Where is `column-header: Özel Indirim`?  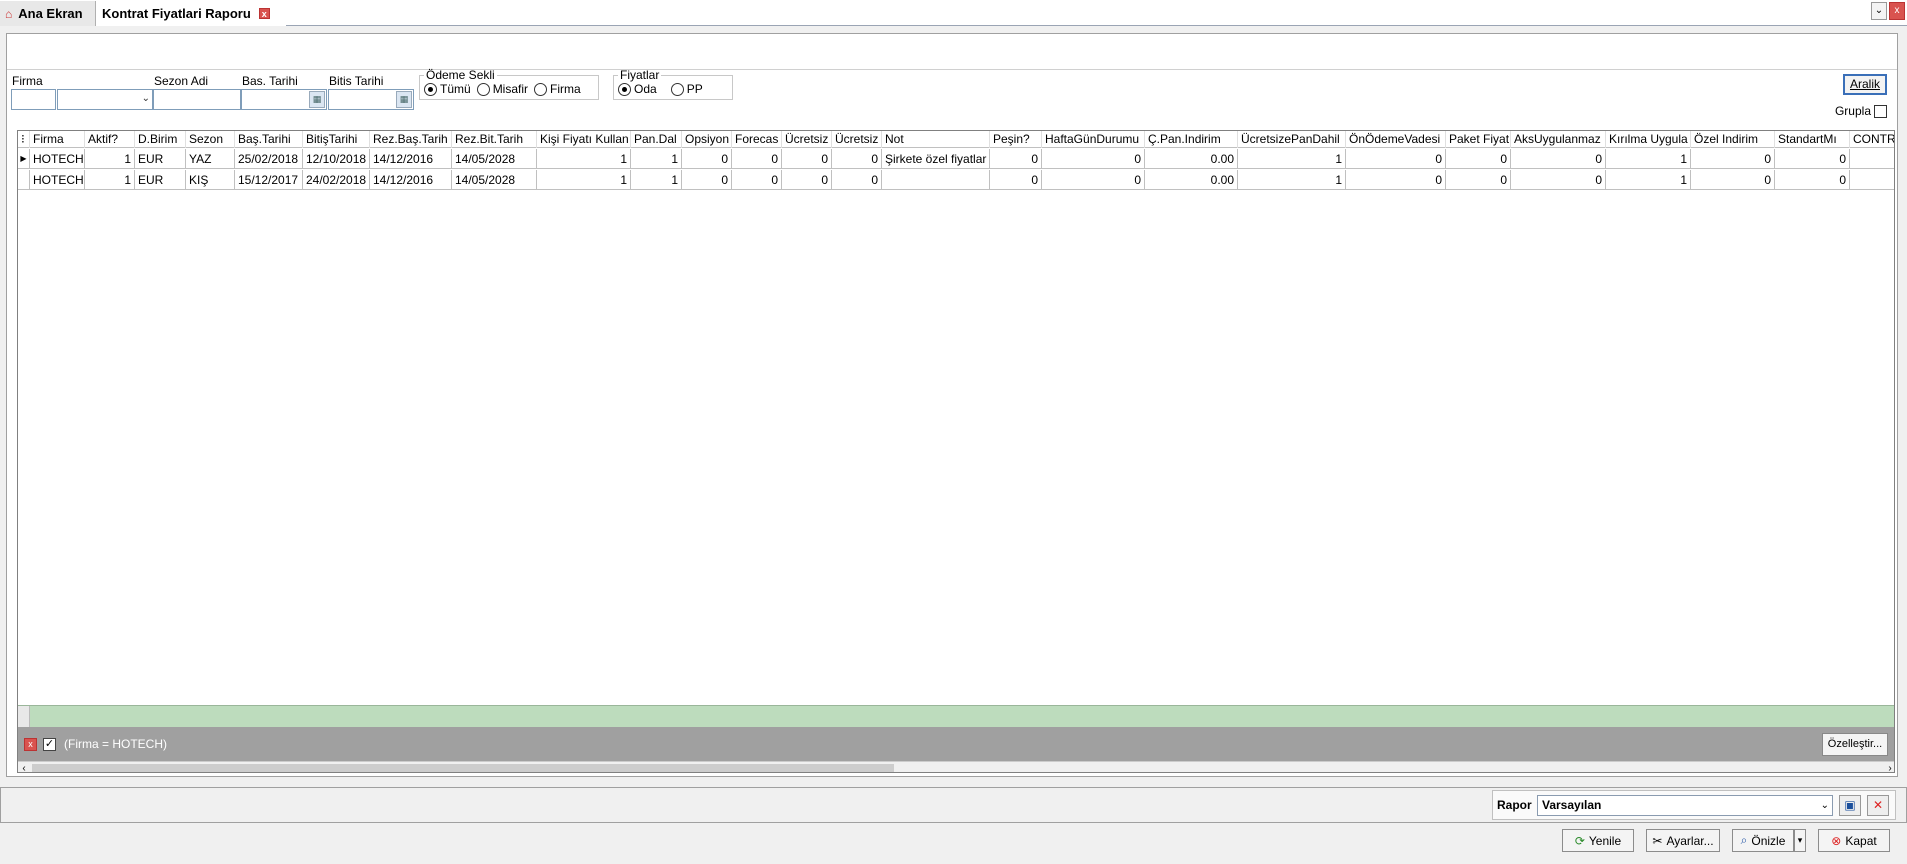 column-header: Özel Indirim is located at coordinates (1733, 139).